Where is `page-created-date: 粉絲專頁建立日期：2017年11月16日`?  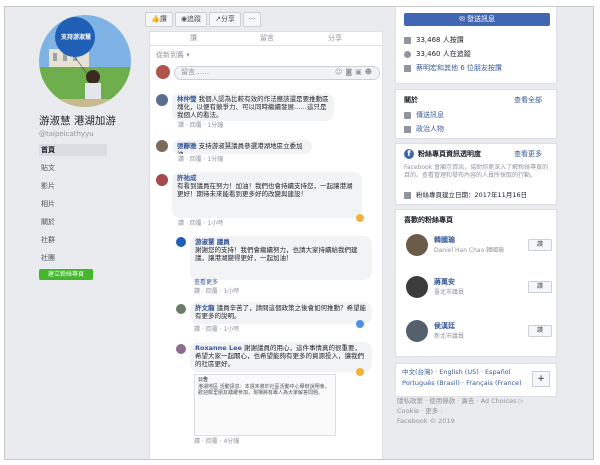
page-created-date: 粉絲專頁建立日期：2017年11月16日 is located at coordinates (472, 195).